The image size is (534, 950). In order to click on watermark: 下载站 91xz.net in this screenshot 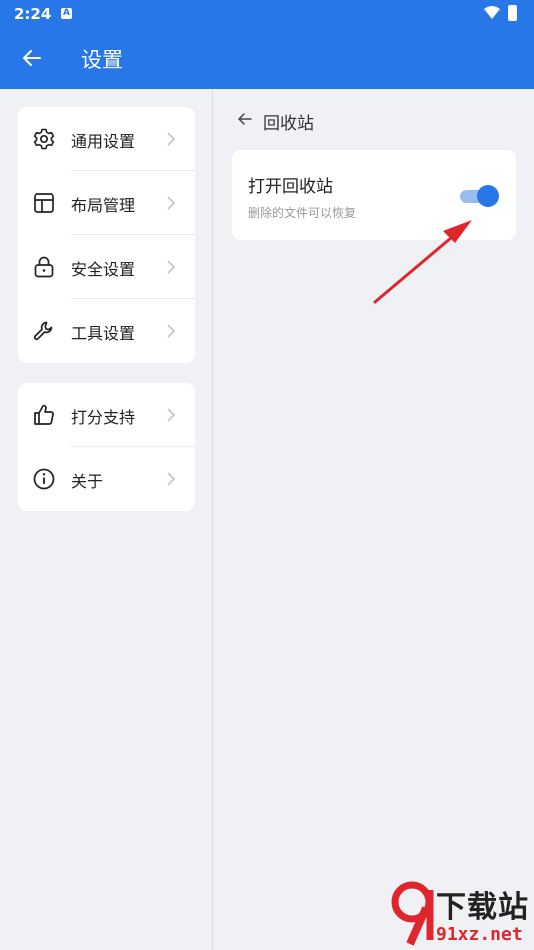, I will do `click(462, 915)`.